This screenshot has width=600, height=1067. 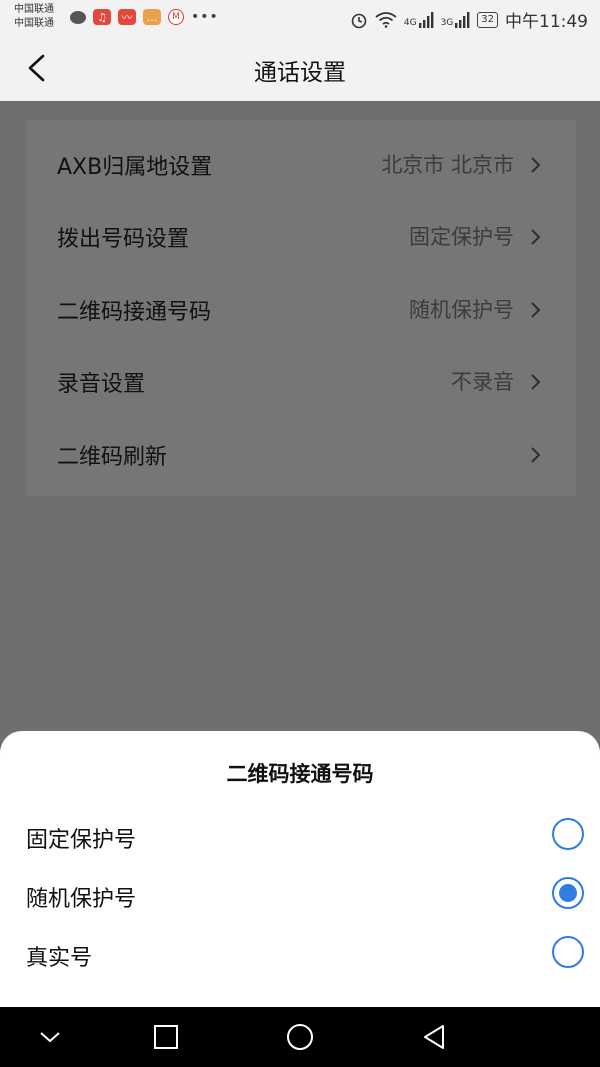 What do you see at coordinates (34, 17) in the screenshot?
I see `carrier-info: 中国联通 中国联通` at bounding box center [34, 17].